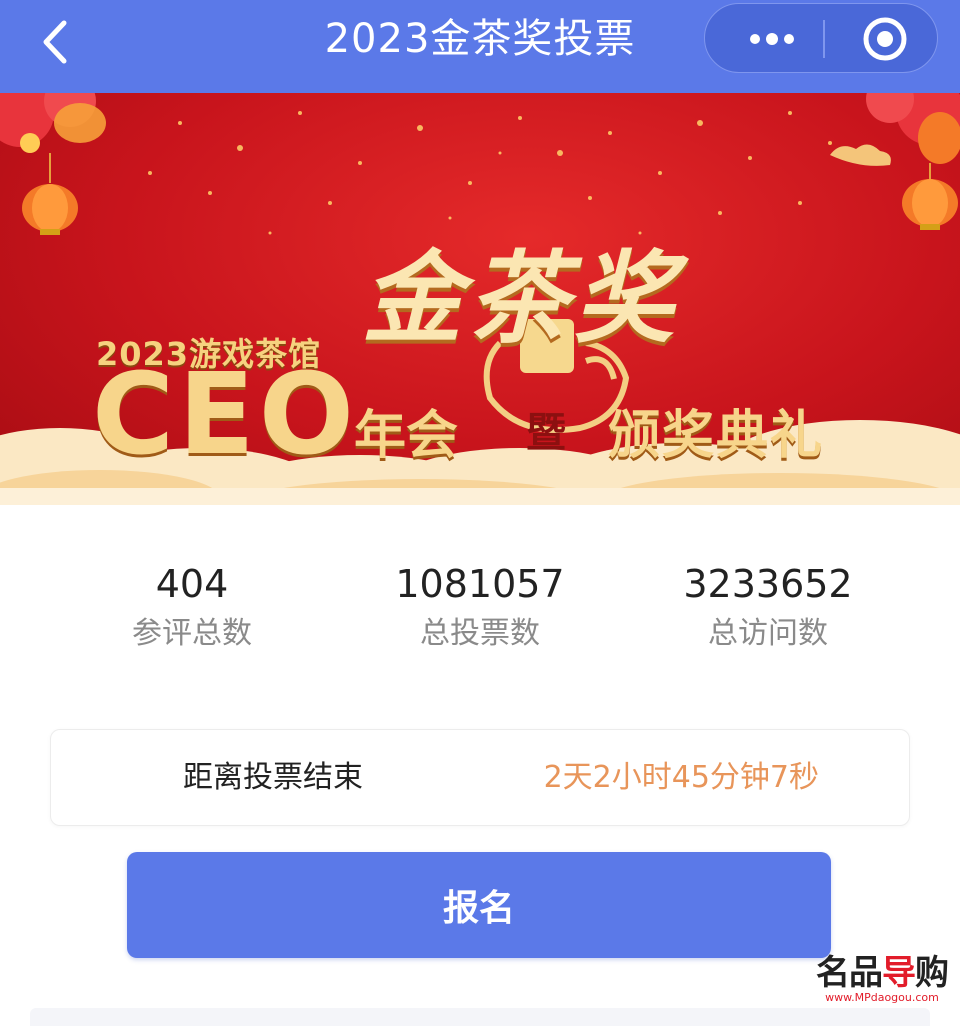  I want to click on watermark-text-red: 导, so click(899, 973).